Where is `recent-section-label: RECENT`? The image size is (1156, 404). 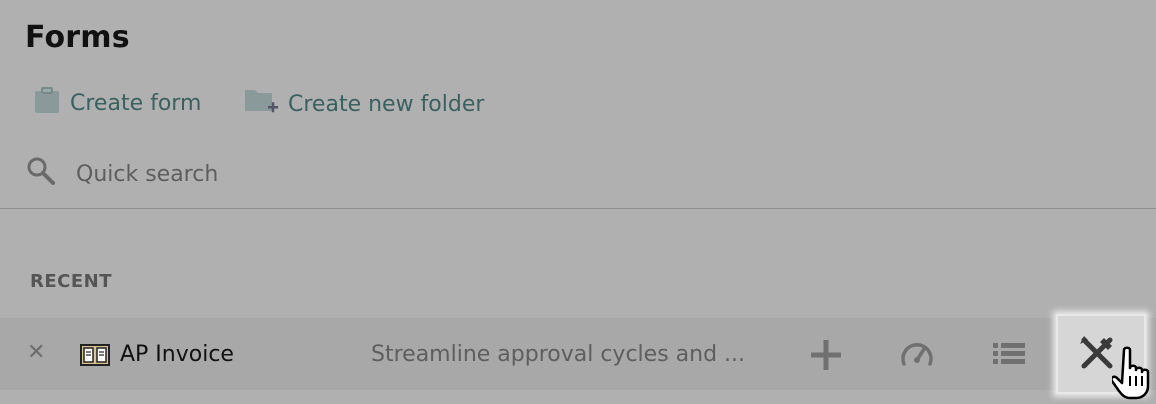 recent-section-label: RECENT is located at coordinates (71, 281).